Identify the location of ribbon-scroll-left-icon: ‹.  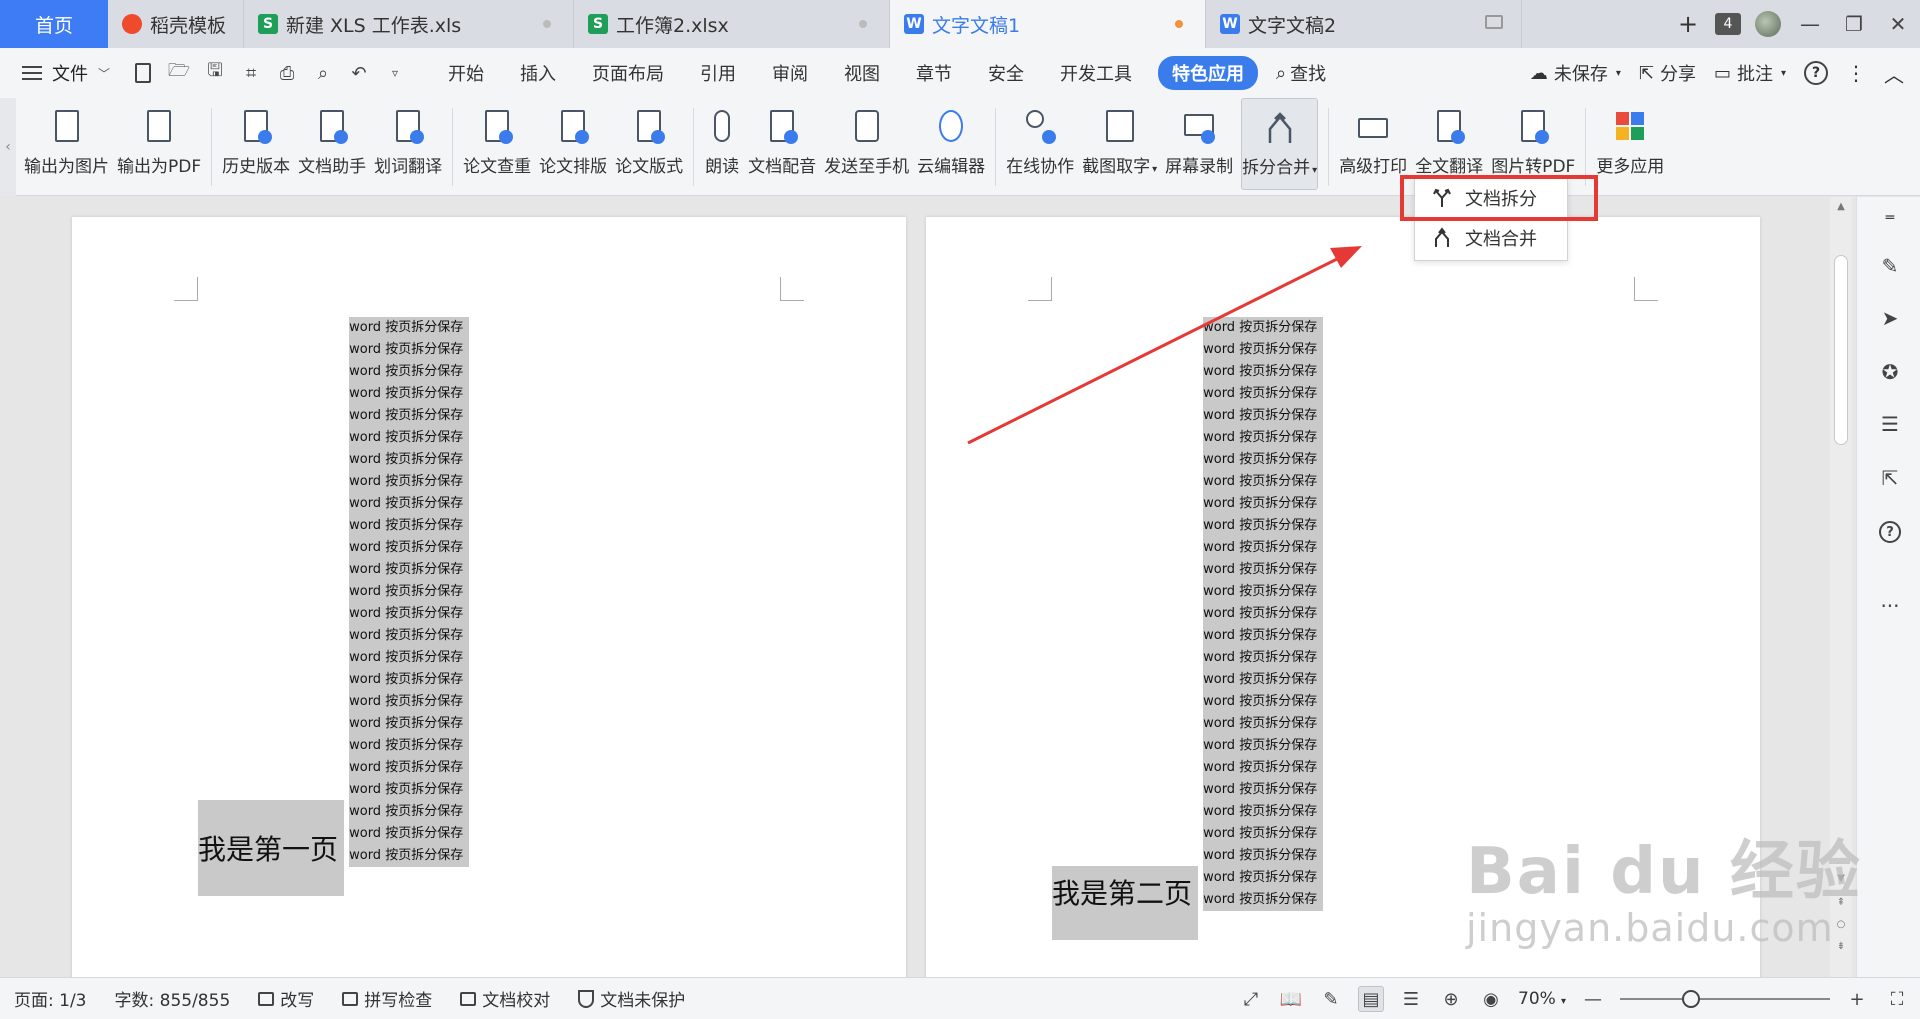
(8, 147).